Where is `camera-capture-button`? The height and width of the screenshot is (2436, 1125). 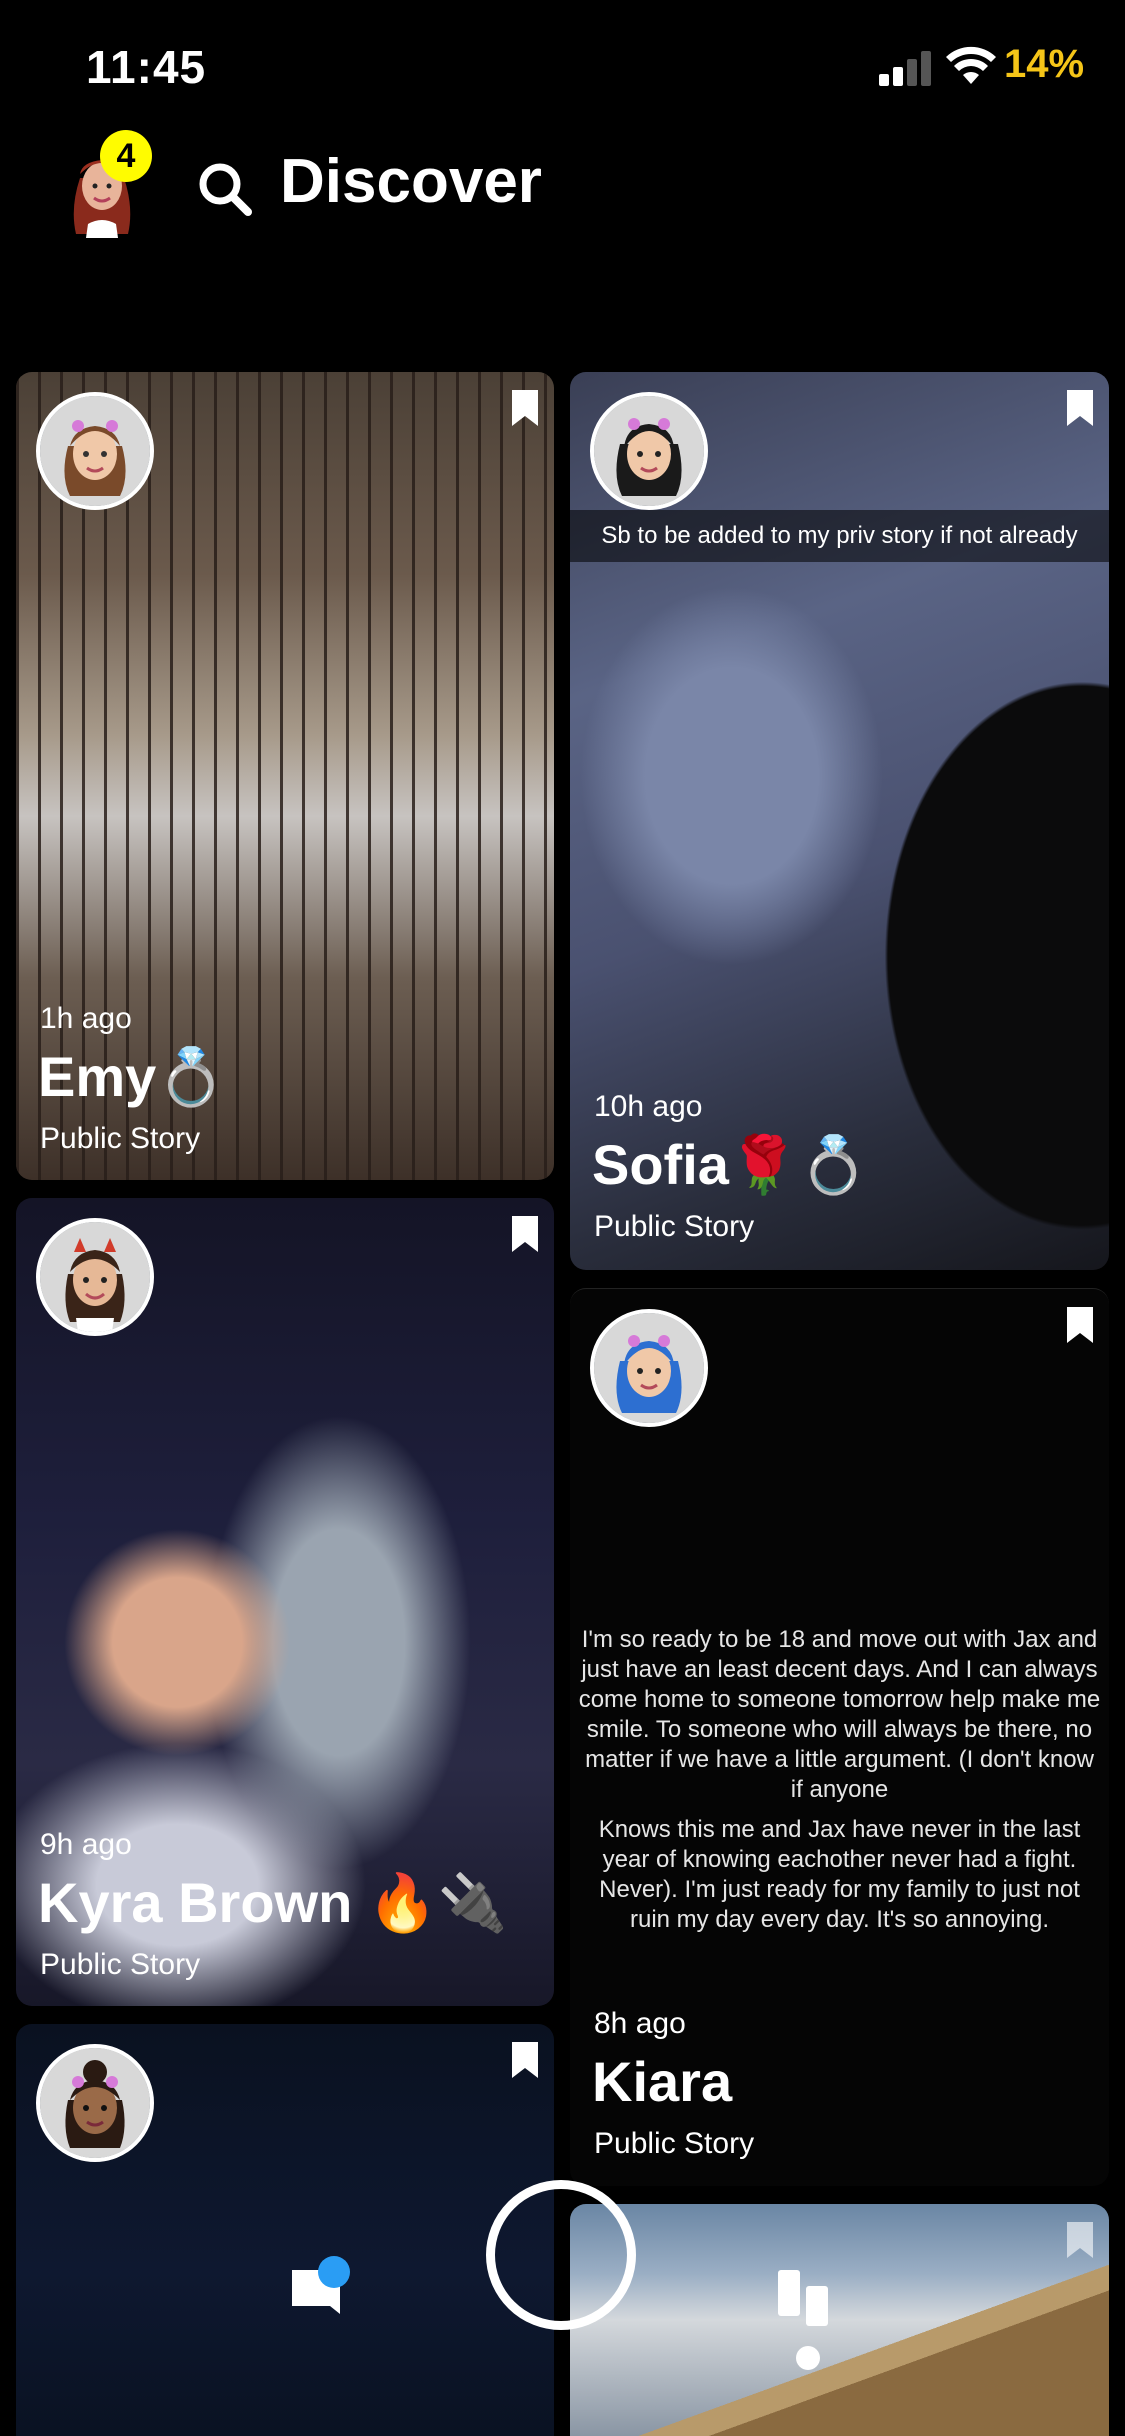
camera-capture-button is located at coordinates (561, 2255).